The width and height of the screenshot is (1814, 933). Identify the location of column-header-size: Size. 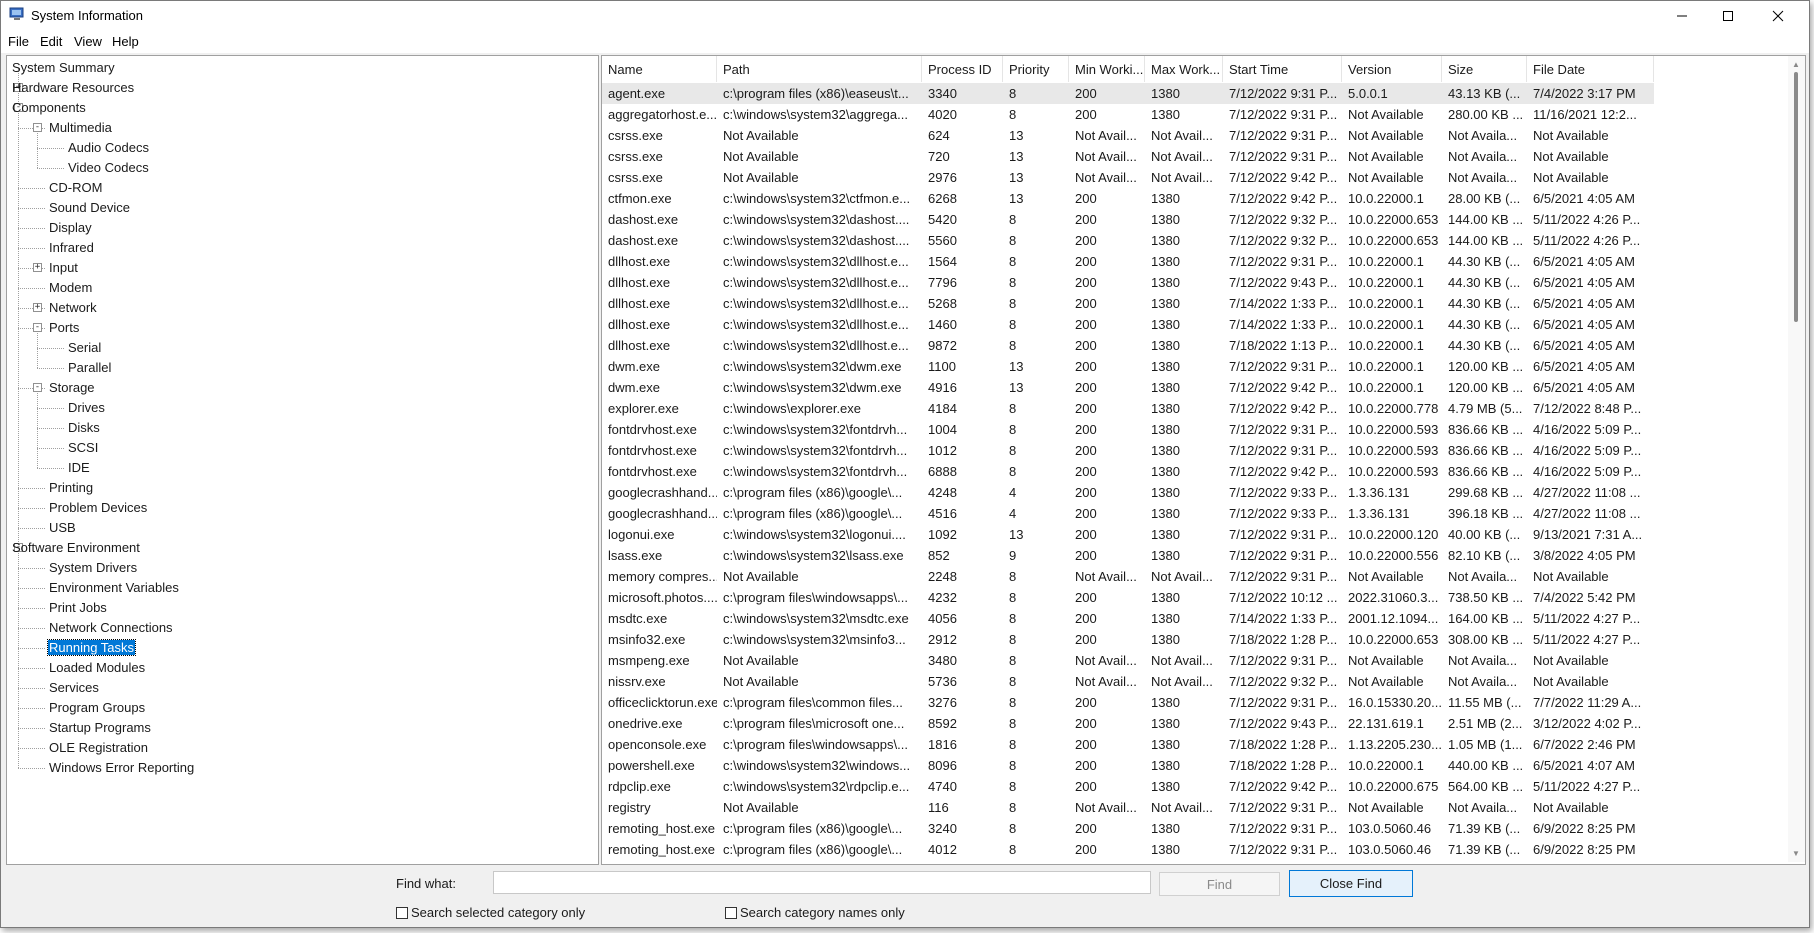
(1484, 69).